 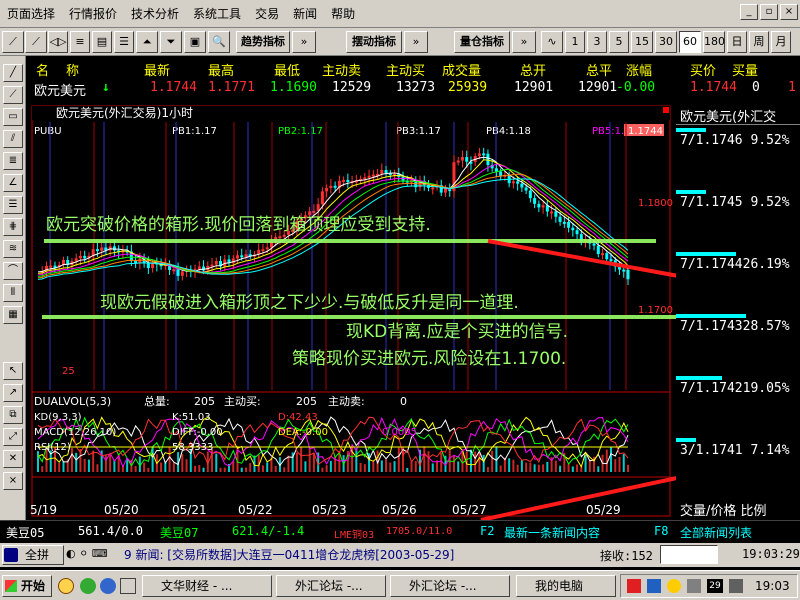 I want to click on pointer-plus-icon: ↗, so click(x=13, y=393).